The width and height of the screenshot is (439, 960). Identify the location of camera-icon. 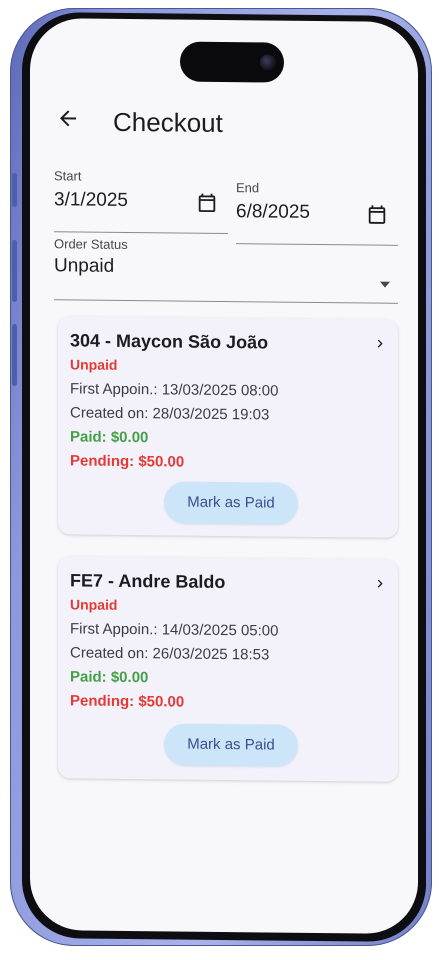
(268, 62).